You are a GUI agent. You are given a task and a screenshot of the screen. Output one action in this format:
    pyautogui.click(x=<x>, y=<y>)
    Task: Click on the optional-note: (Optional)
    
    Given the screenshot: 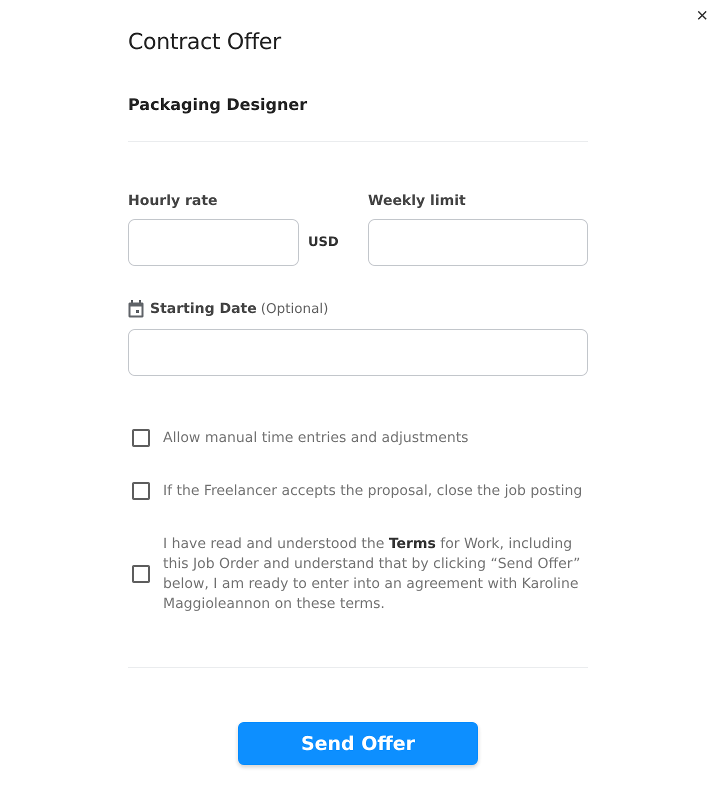 What is the action you would take?
    pyautogui.click(x=294, y=309)
    